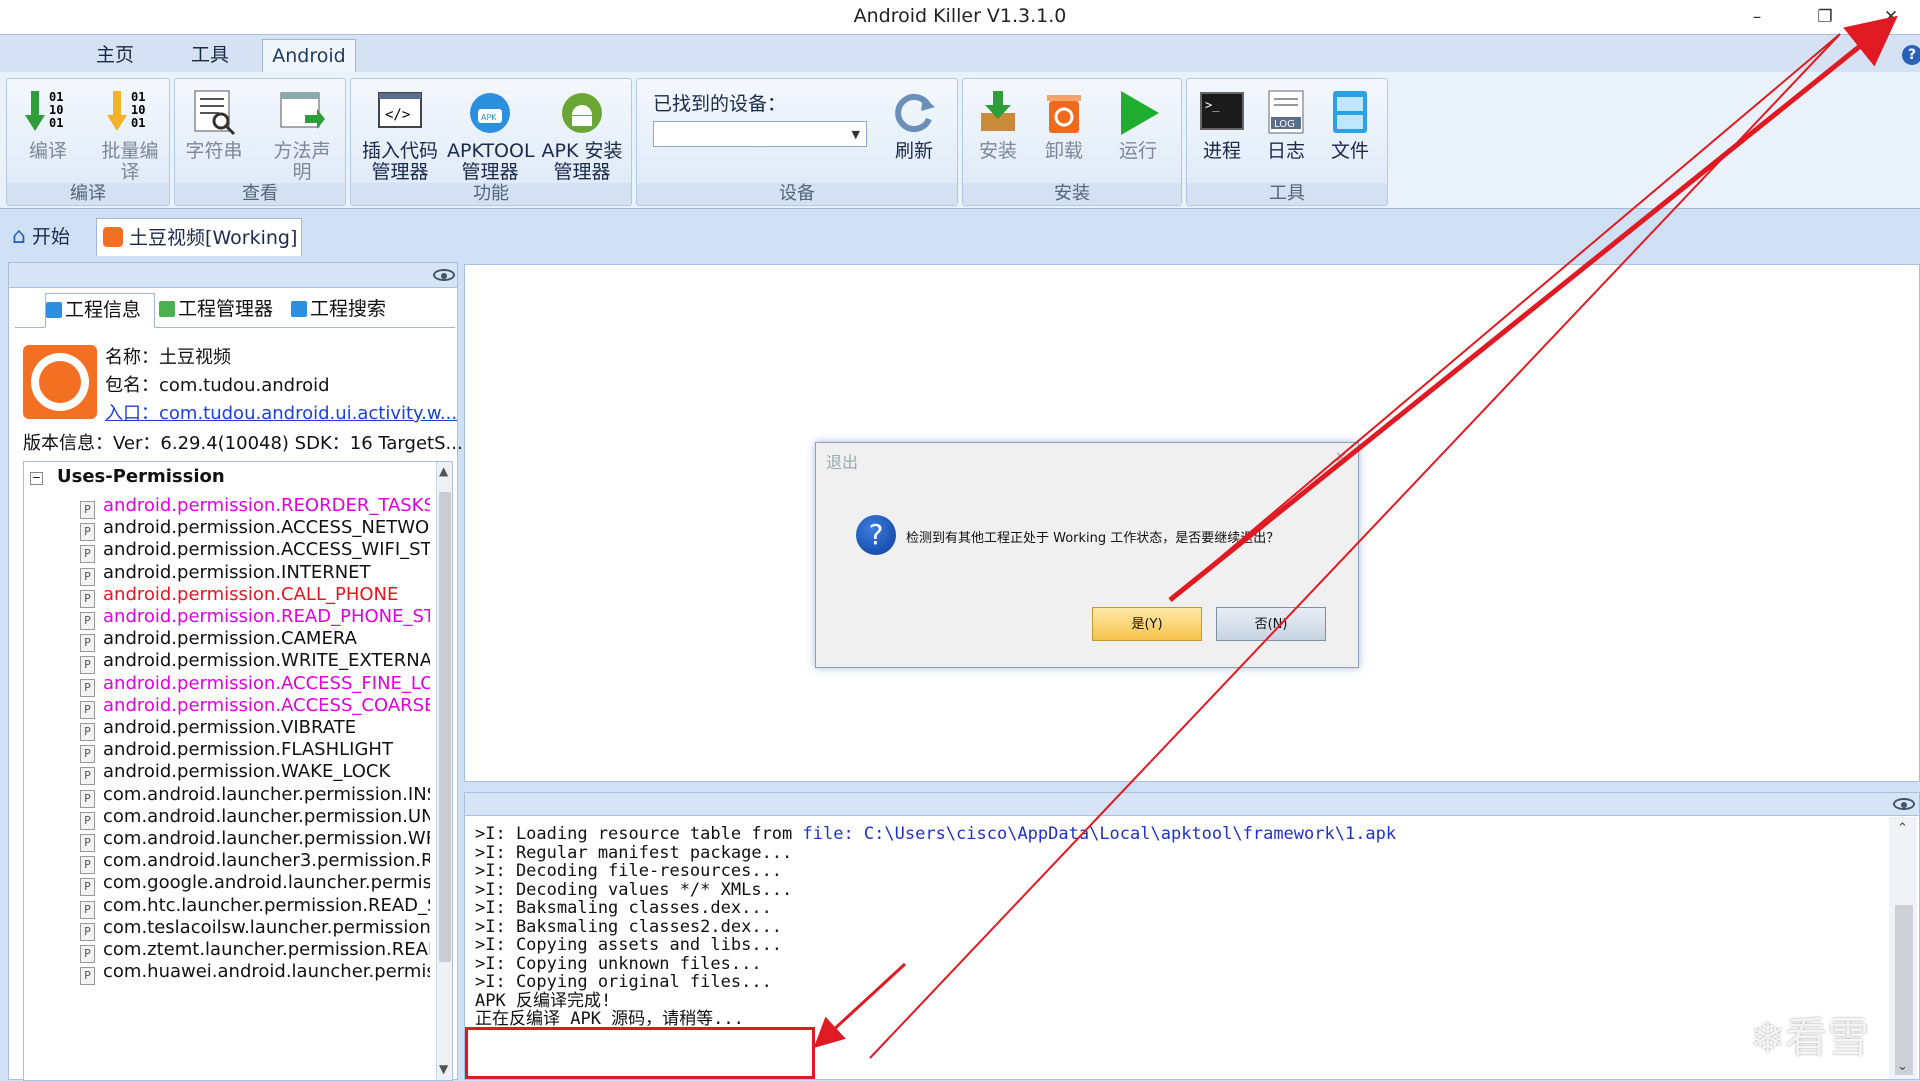 The height and width of the screenshot is (1081, 1920). I want to click on restore-button: ❐, so click(1825, 17).